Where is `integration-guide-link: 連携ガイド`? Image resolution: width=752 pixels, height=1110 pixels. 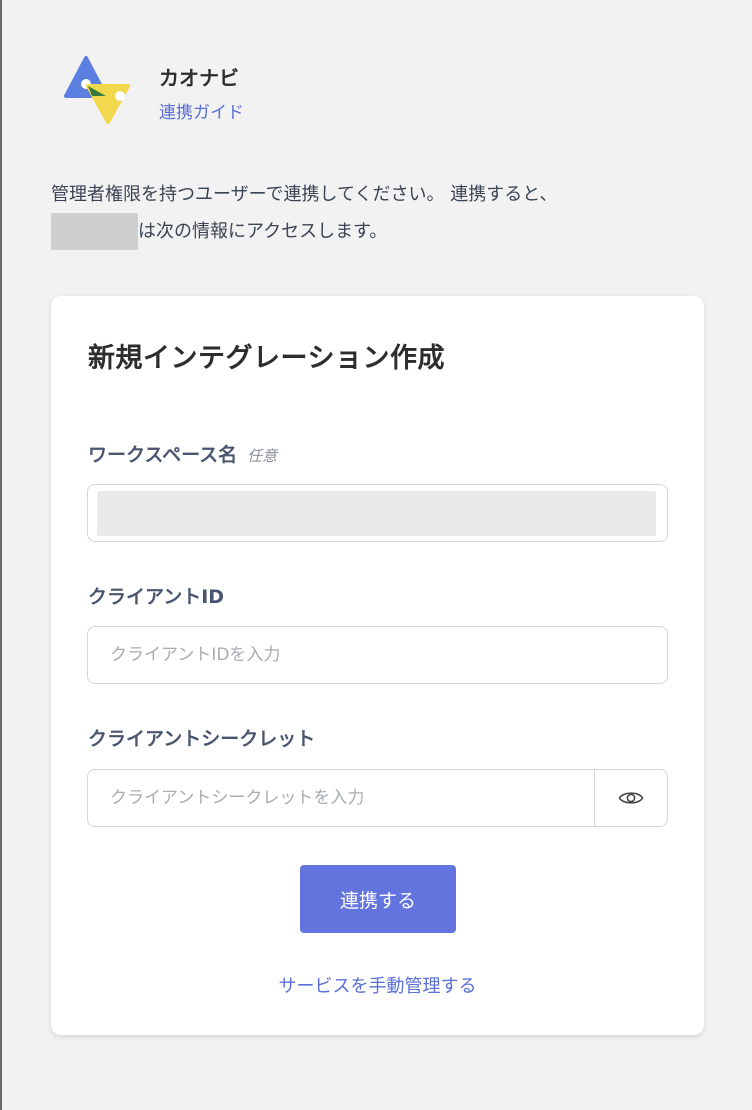 integration-guide-link: 連携ガイド is located at coordinates (201, 110).